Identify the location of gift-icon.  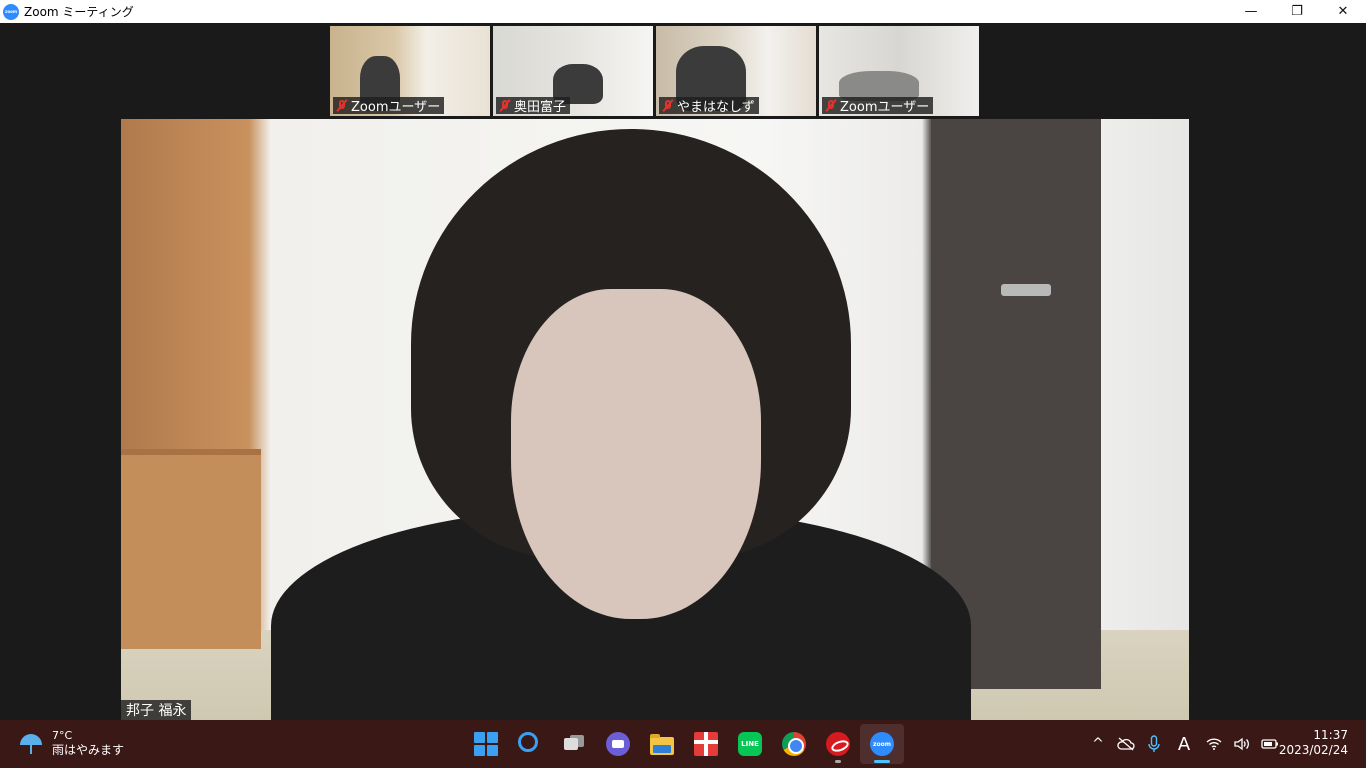
(706, 744).